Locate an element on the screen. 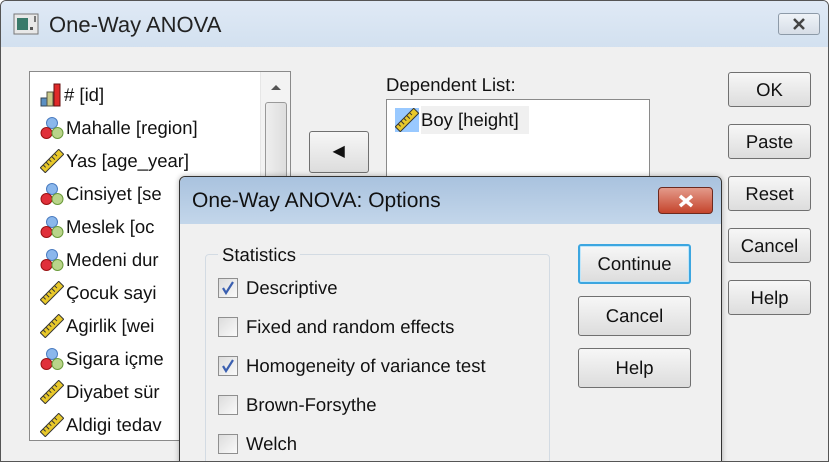 The image size is (829, 462). list-item: # [id] is located at coordinates (84, 94).